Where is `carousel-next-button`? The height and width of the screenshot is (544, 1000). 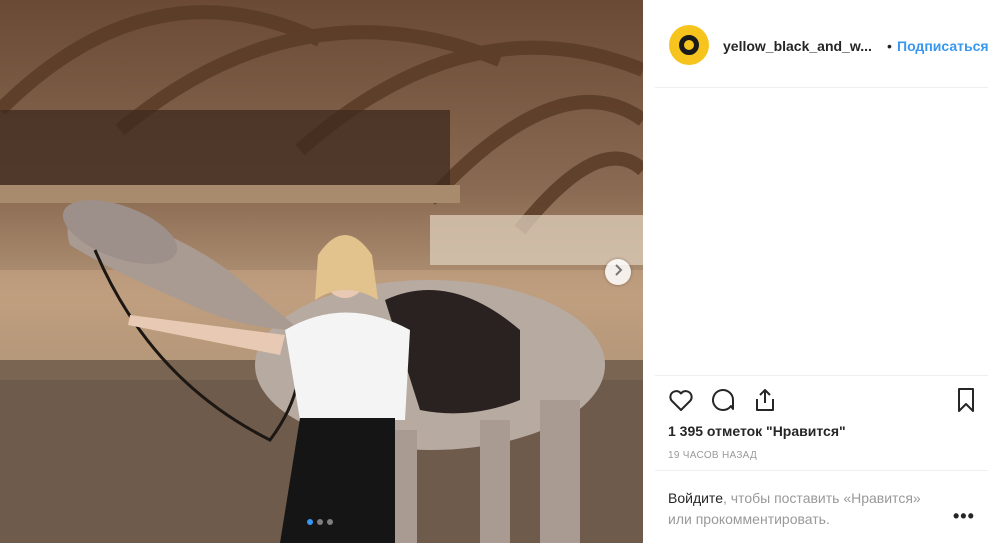 carousel-next-button is located at coordinates (618, 272).